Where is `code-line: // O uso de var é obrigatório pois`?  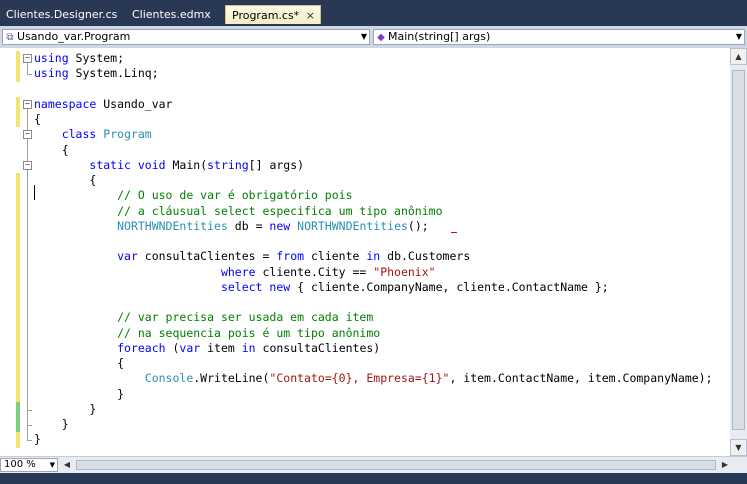
code-line: // O uso de var é obrigatório pois is located at coordinates (193, 195).